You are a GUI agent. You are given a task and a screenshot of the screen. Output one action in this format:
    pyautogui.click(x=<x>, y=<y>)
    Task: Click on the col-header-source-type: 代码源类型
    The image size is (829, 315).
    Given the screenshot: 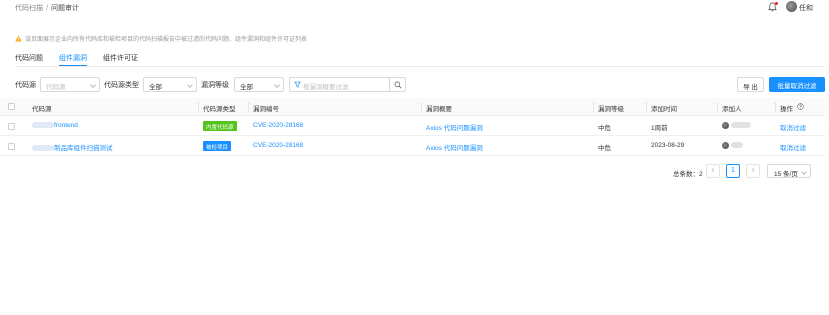 What is the action you would take?
    pyautogui.click(x=219, y=109)
    